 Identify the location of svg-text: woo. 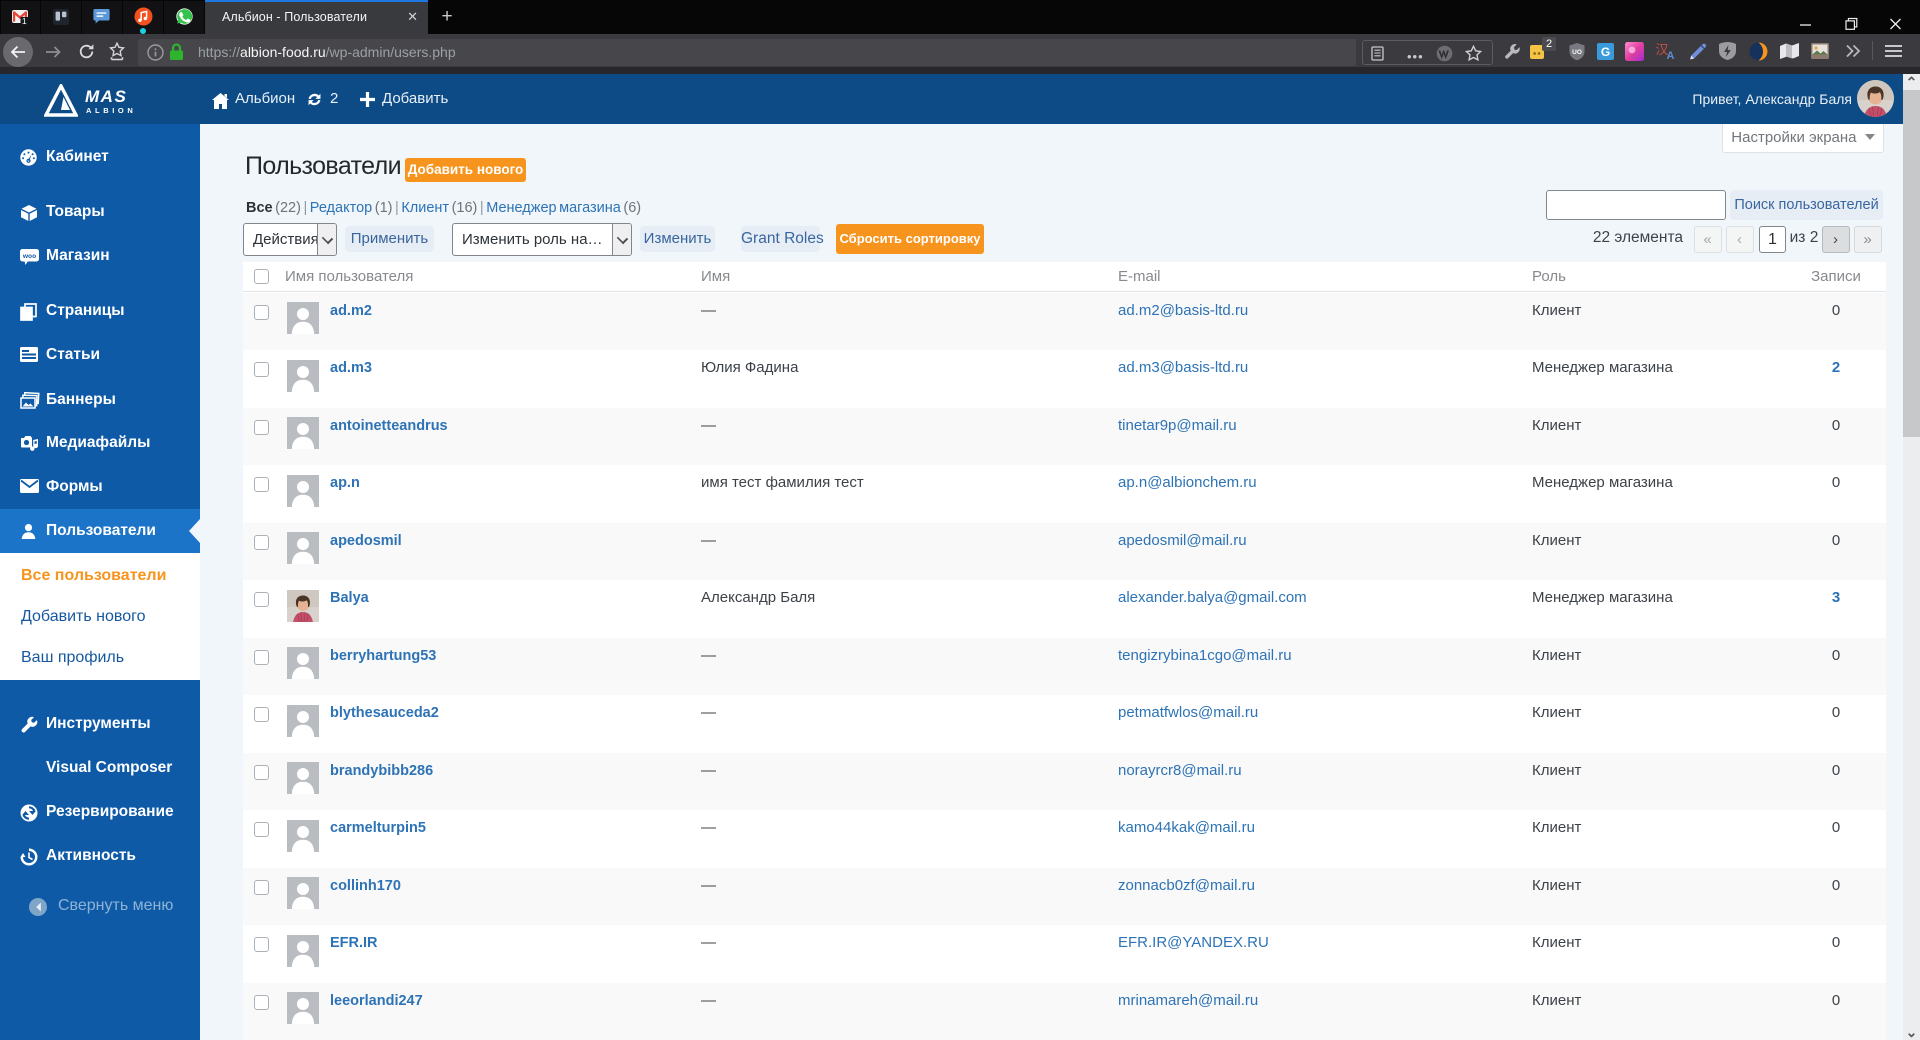
(29, 256).